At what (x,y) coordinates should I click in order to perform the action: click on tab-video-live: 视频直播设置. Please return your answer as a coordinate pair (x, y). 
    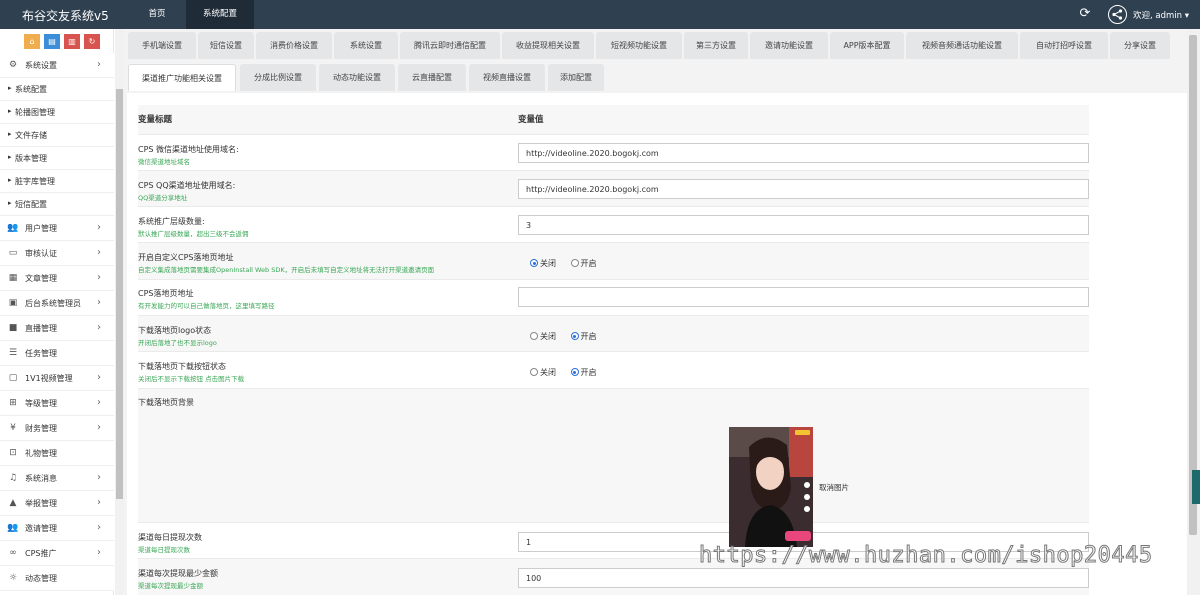
    Looking at the image, I should click on (507, 77).